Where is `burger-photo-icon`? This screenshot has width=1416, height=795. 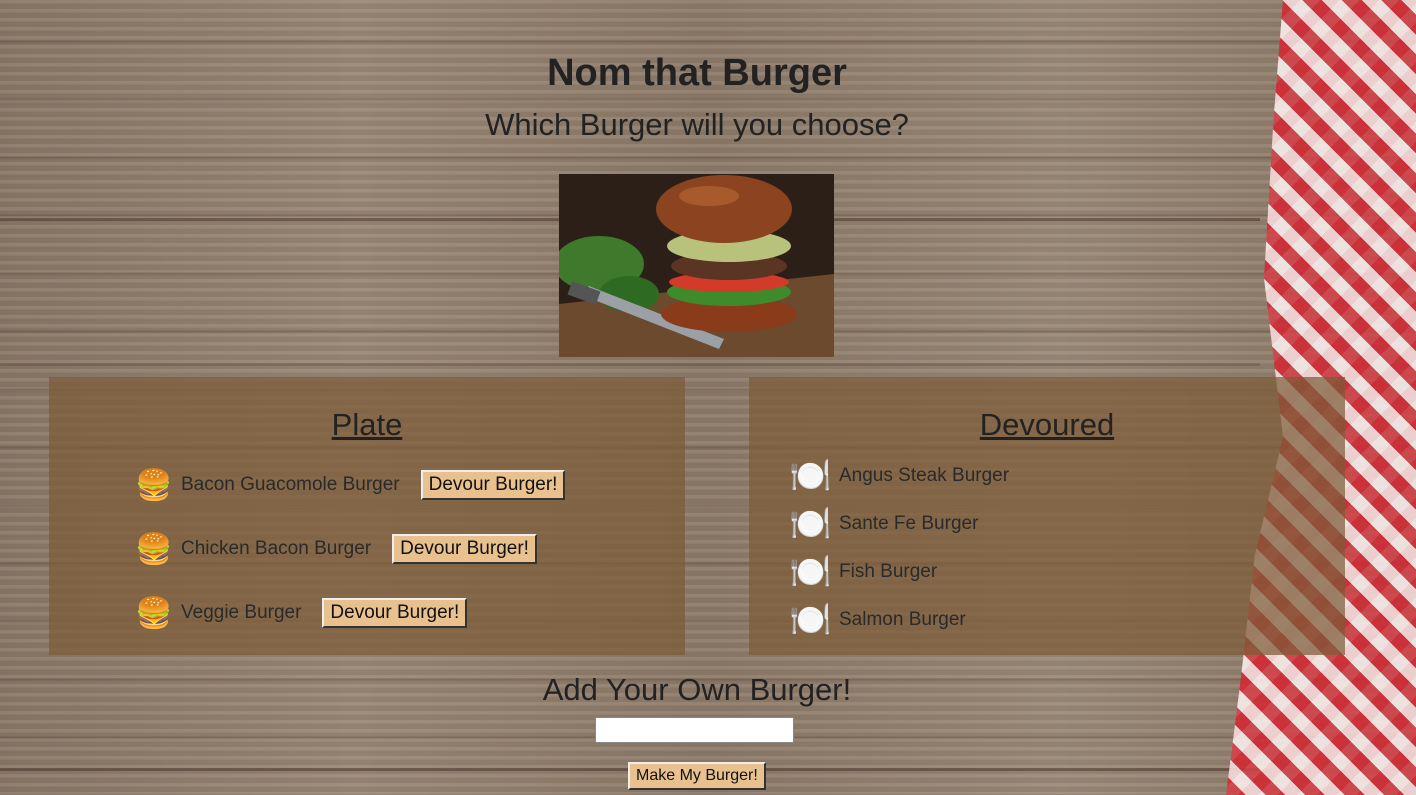 burger-photo-icon is located at coordinates (696, 265).